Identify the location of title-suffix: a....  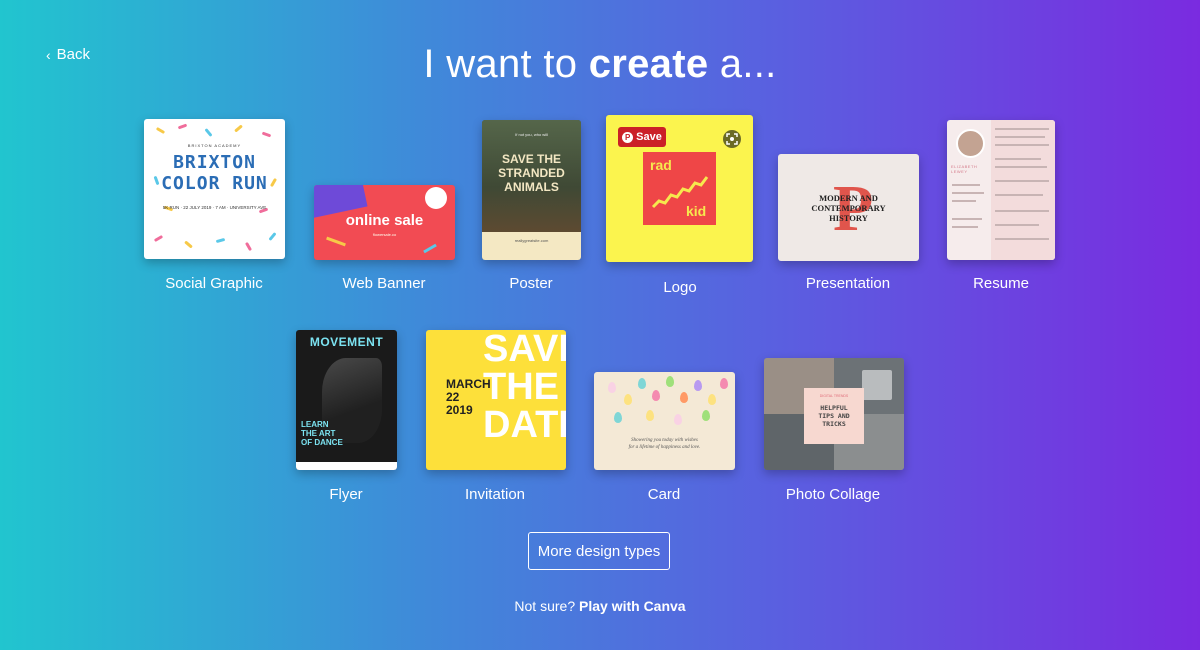
(742, 64).